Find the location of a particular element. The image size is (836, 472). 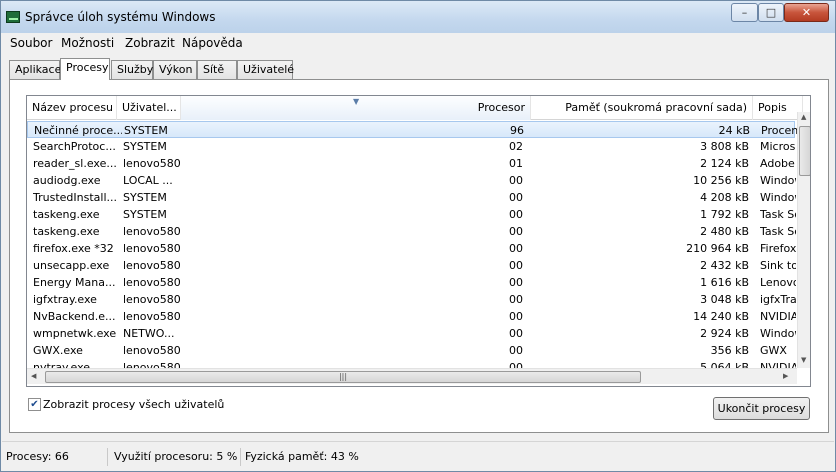

table-row: wmpnetwk.exe NETWO... 00 2 924 kB Window is located at coordinates (411, 333).